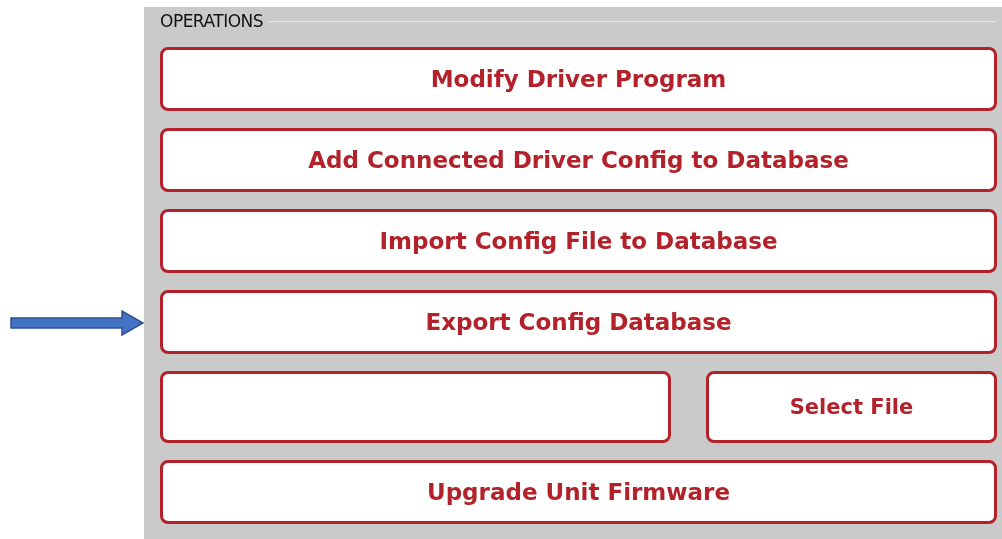 The height and width of the screenshot is (539, 1002). What do you see at coordinates (415, 407) in the screenshot?
I see `file-path-field` at bounding box center [415, 407].